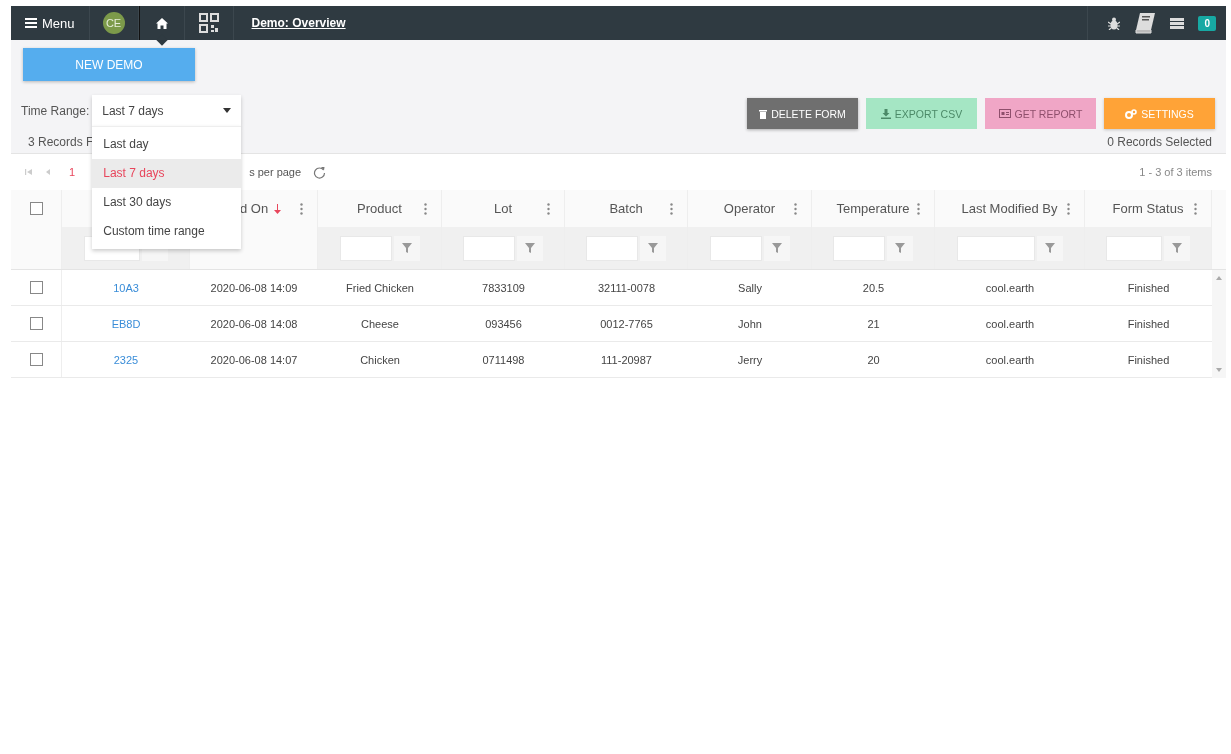  Describe the element at coordinates (227, 110) in the screenshot. I see `caret-icon` at that location.